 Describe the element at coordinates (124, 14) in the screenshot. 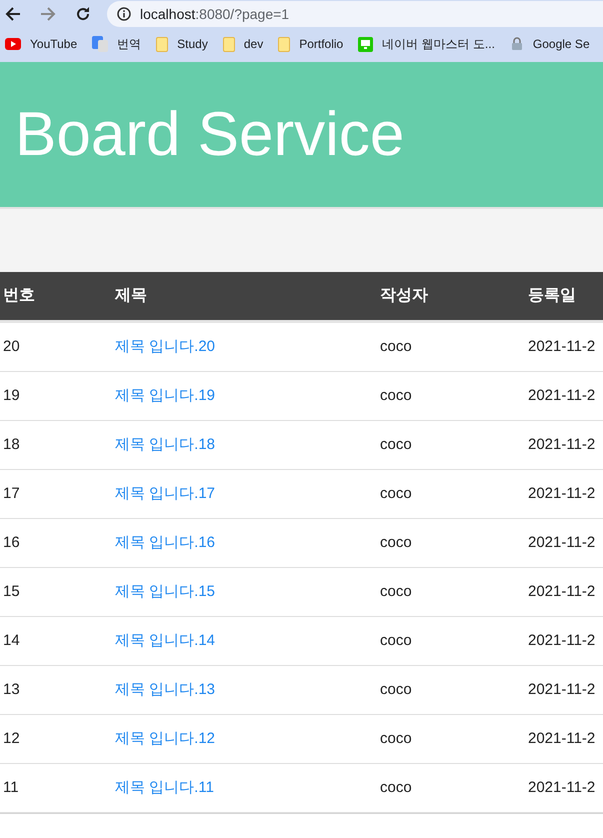

I see `info-icon` at that location.